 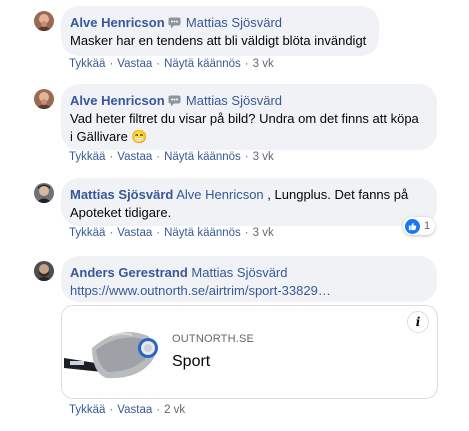 I want to click on author-name: Anders Gerestrand, so click(x=129, y=272).